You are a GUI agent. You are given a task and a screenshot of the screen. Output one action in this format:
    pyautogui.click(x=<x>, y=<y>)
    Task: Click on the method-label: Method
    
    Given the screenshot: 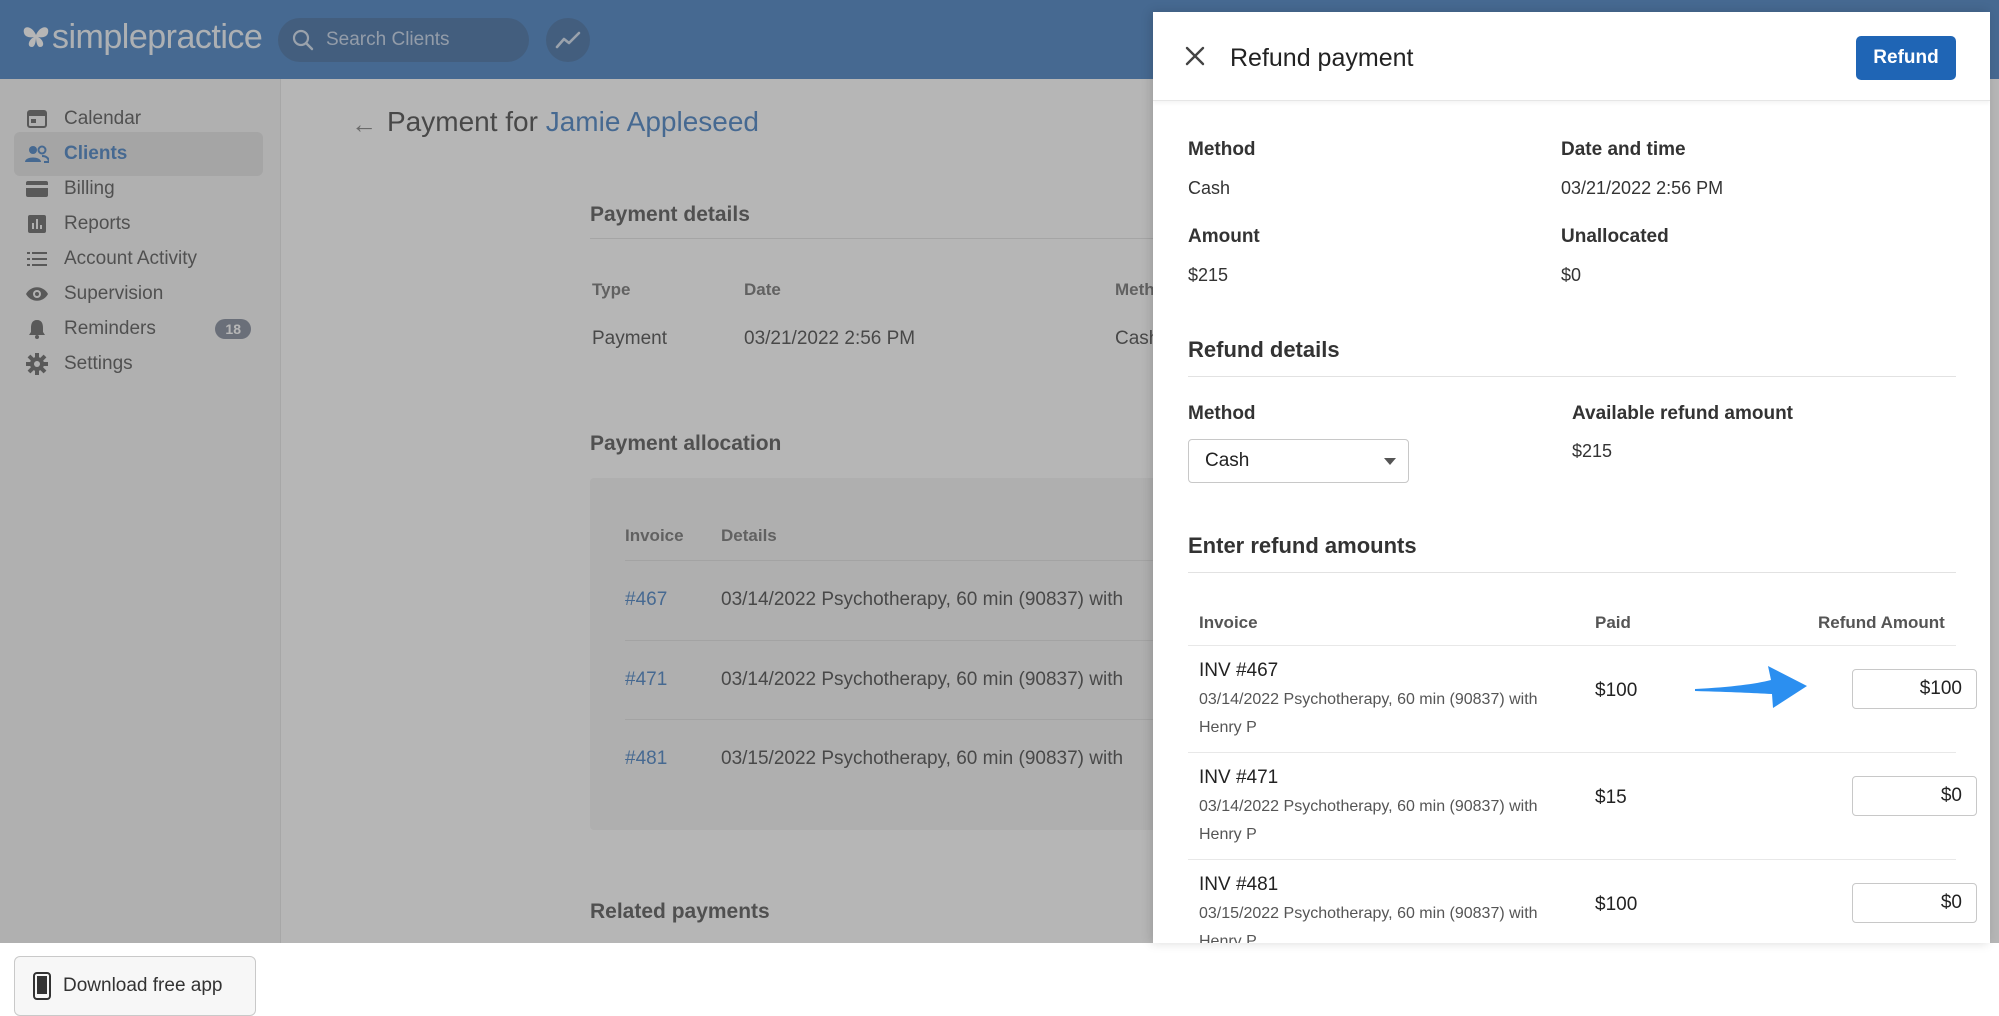 What is the action you would take?
    pyautogui.click(x=1222, y=149)
    